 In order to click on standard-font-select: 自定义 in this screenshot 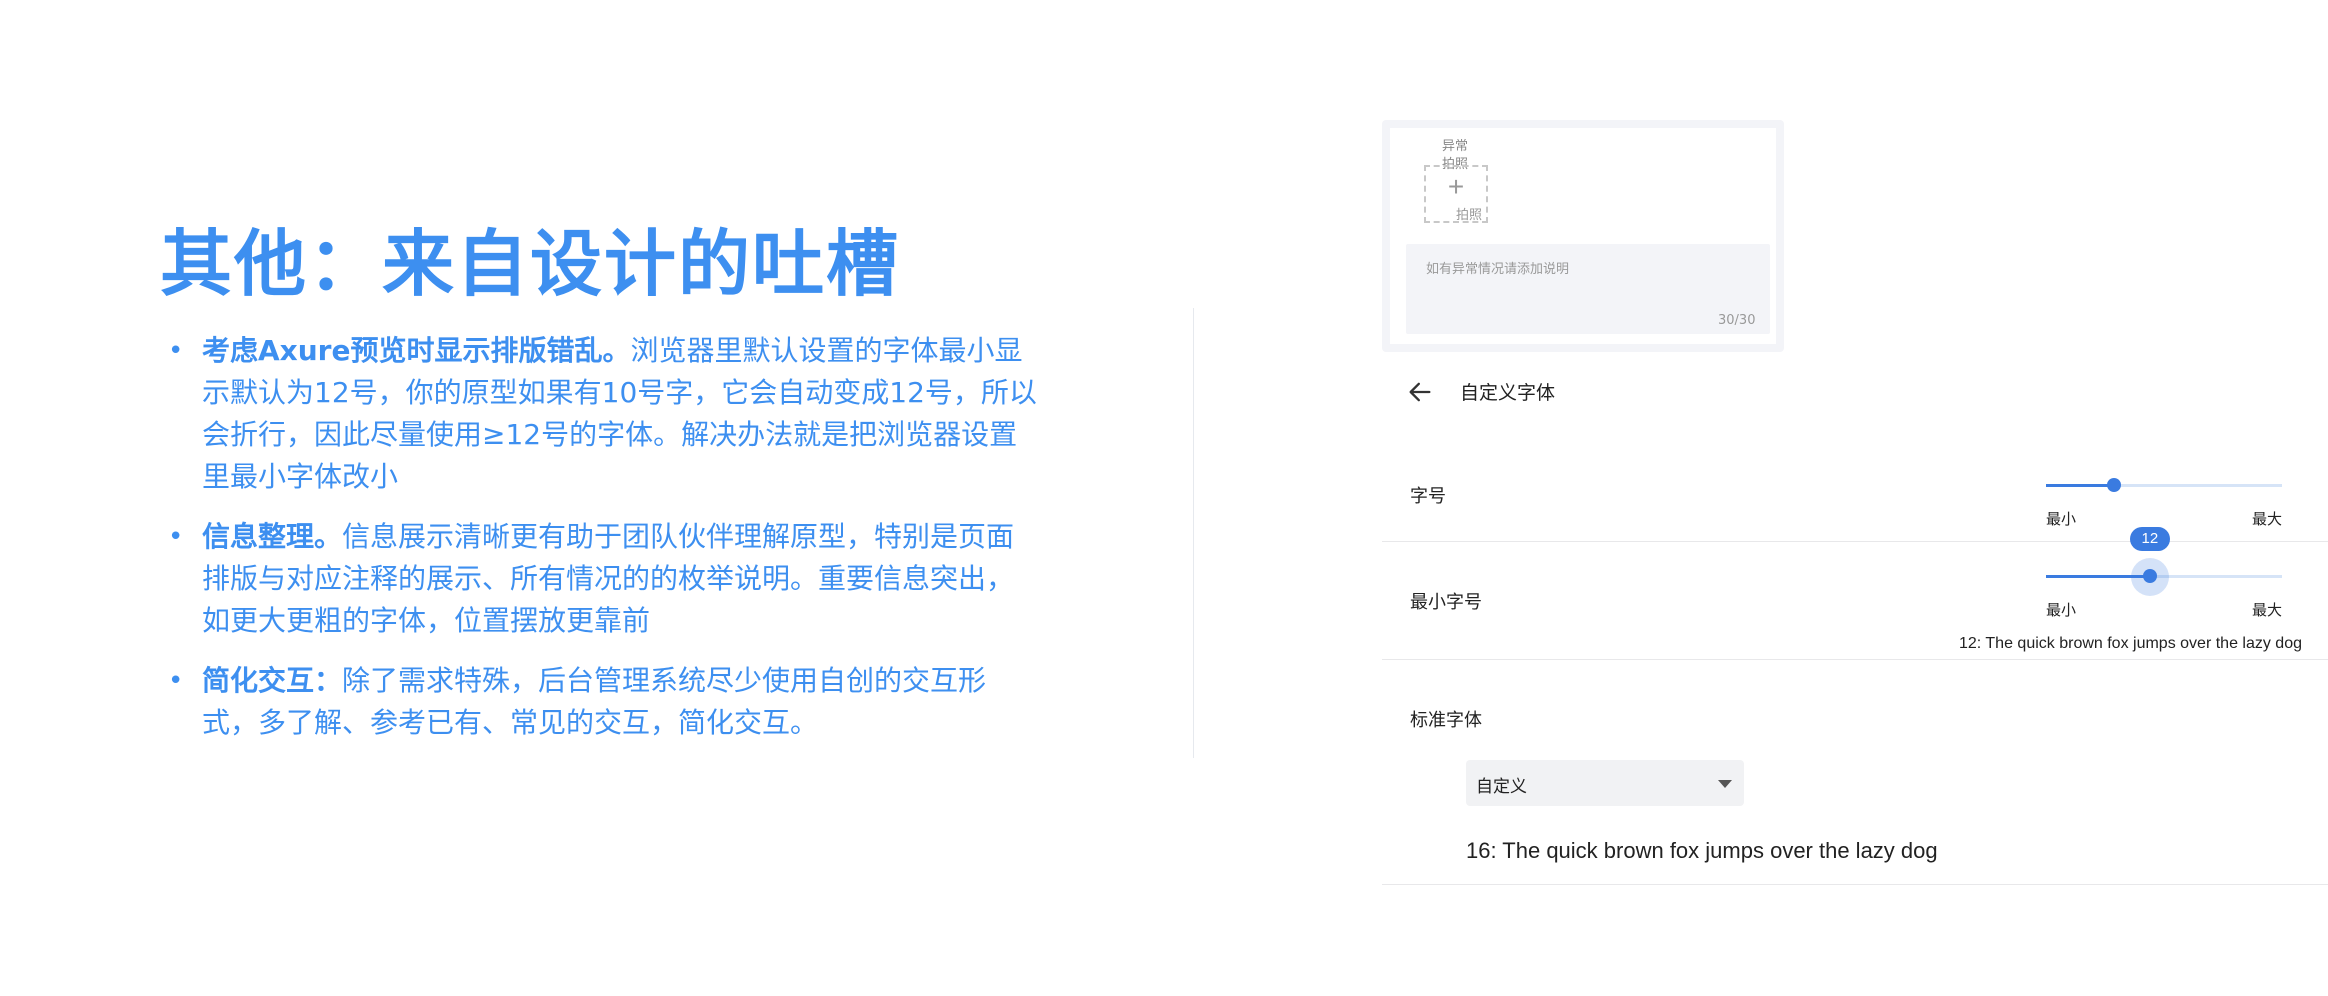, I will do `click(1605, 783)`.